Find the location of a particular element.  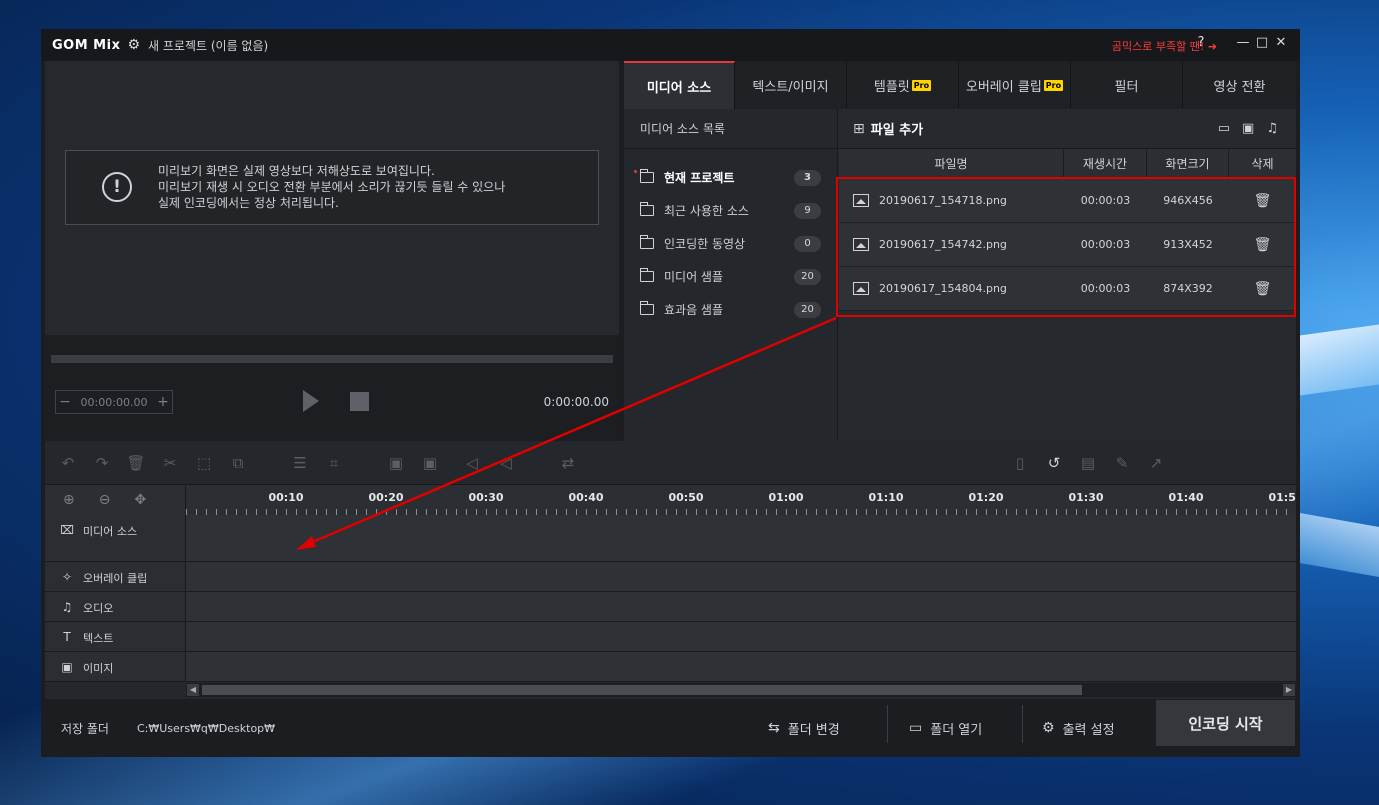

source-item-media-samples: 미디어 샘플 20 is located at coordinates (730, 276).